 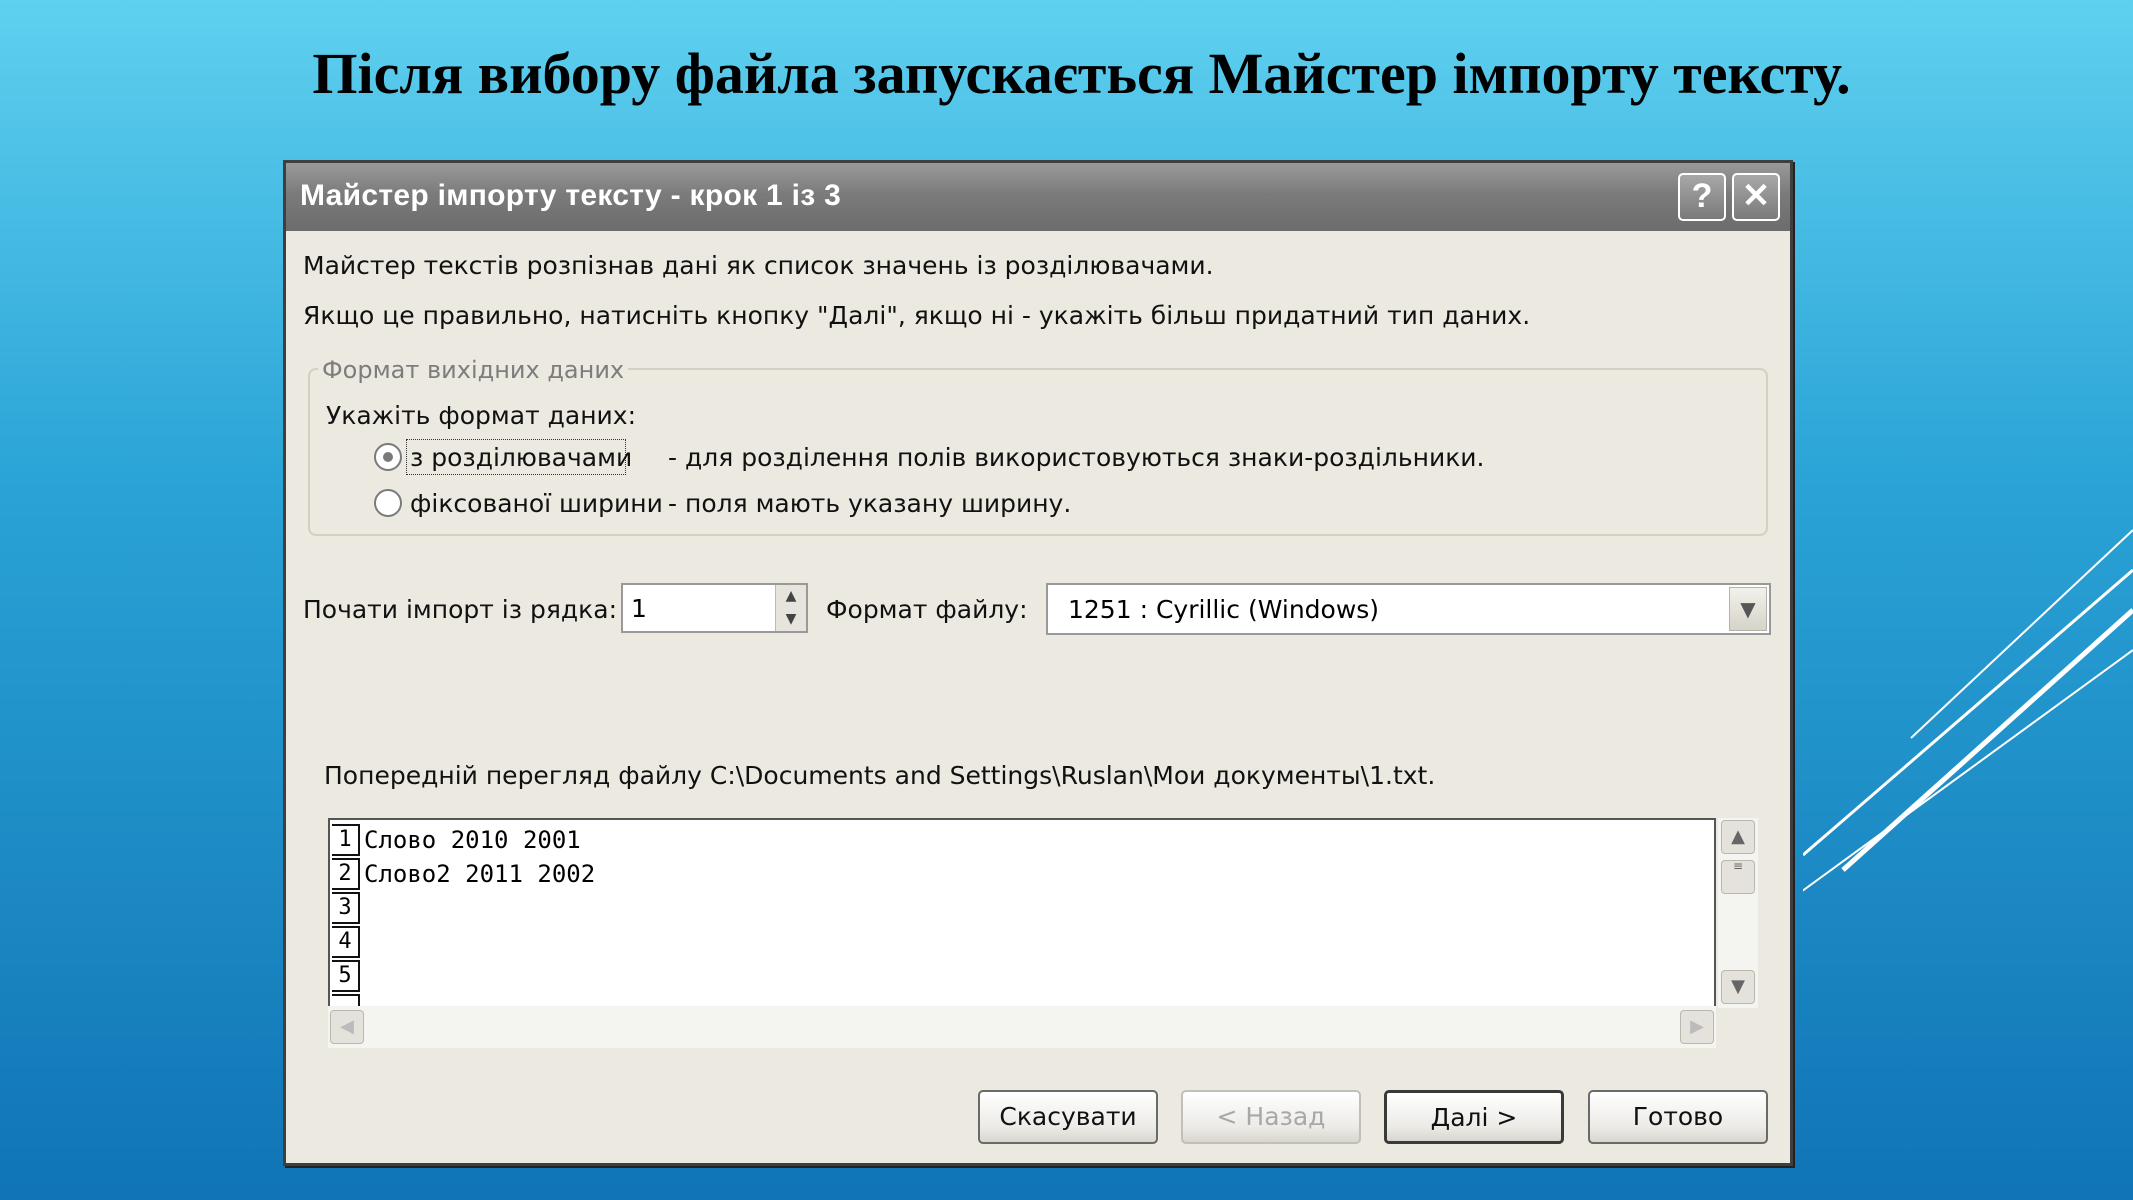 What do you see at coordinates (791, 619) in the screenshot?
I see `spin-down-icon: ▼` at bounding box center [791, 619].